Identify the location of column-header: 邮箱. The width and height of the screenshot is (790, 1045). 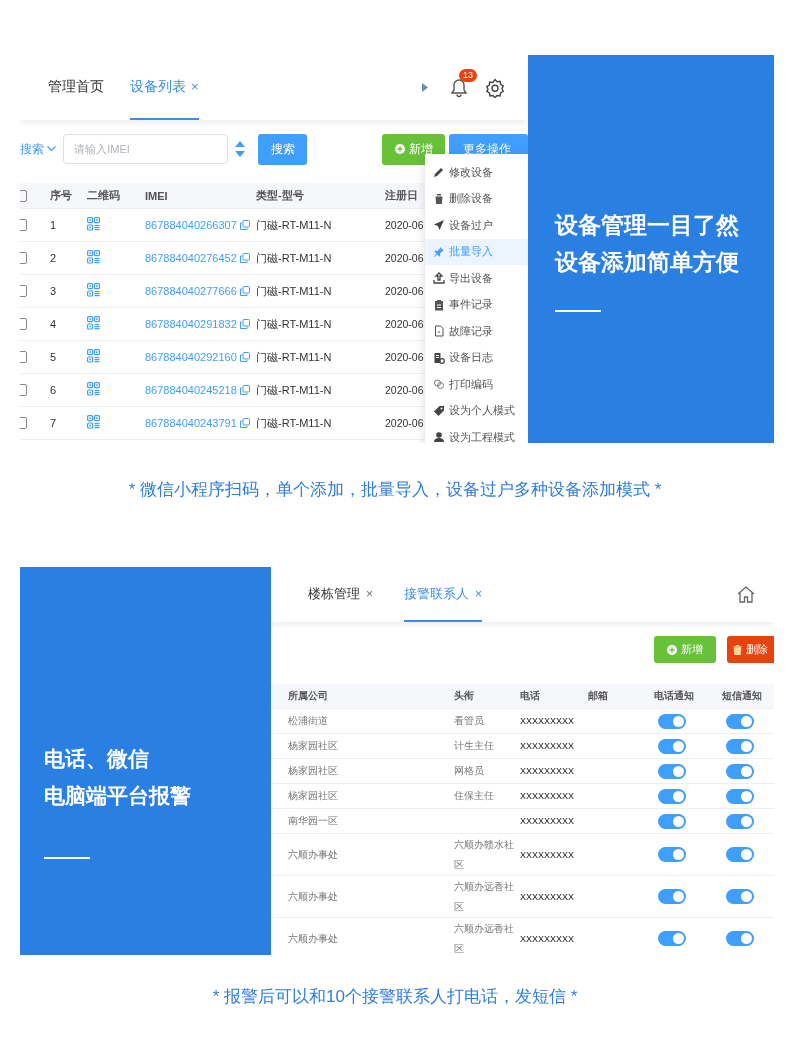
(598, 696).